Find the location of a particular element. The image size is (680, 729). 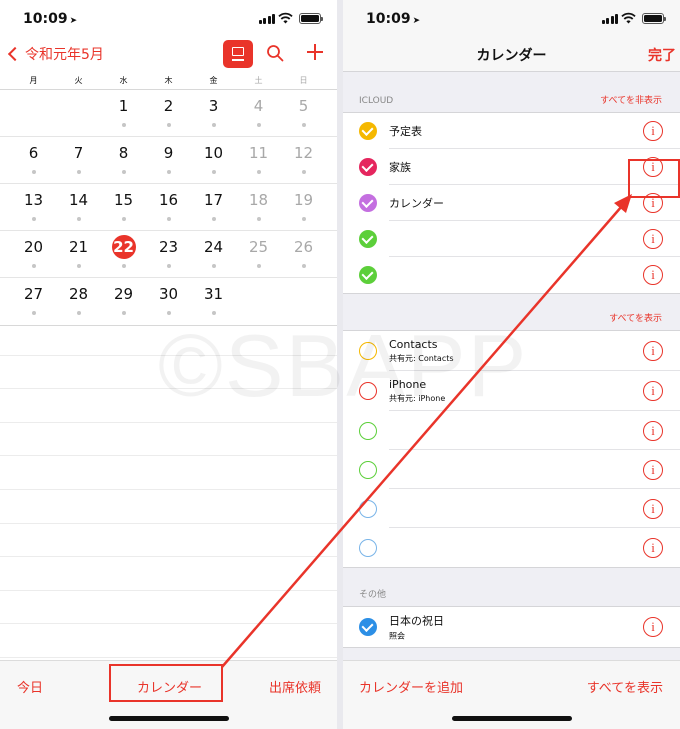

day-cell: 18 is located at coordinates (258, 207).